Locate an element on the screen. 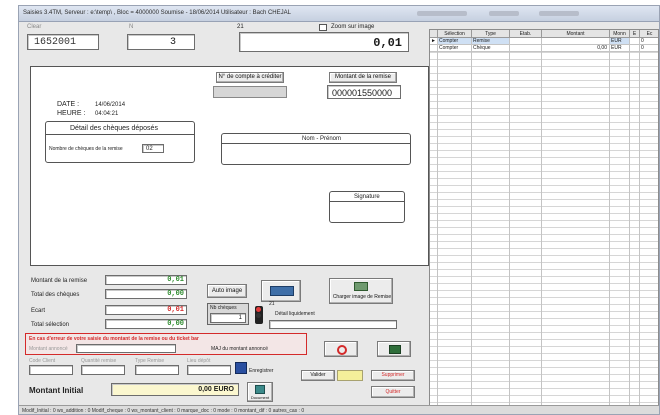 The image size is (660, 415). circle-icon is located at coordinates (342, 350).